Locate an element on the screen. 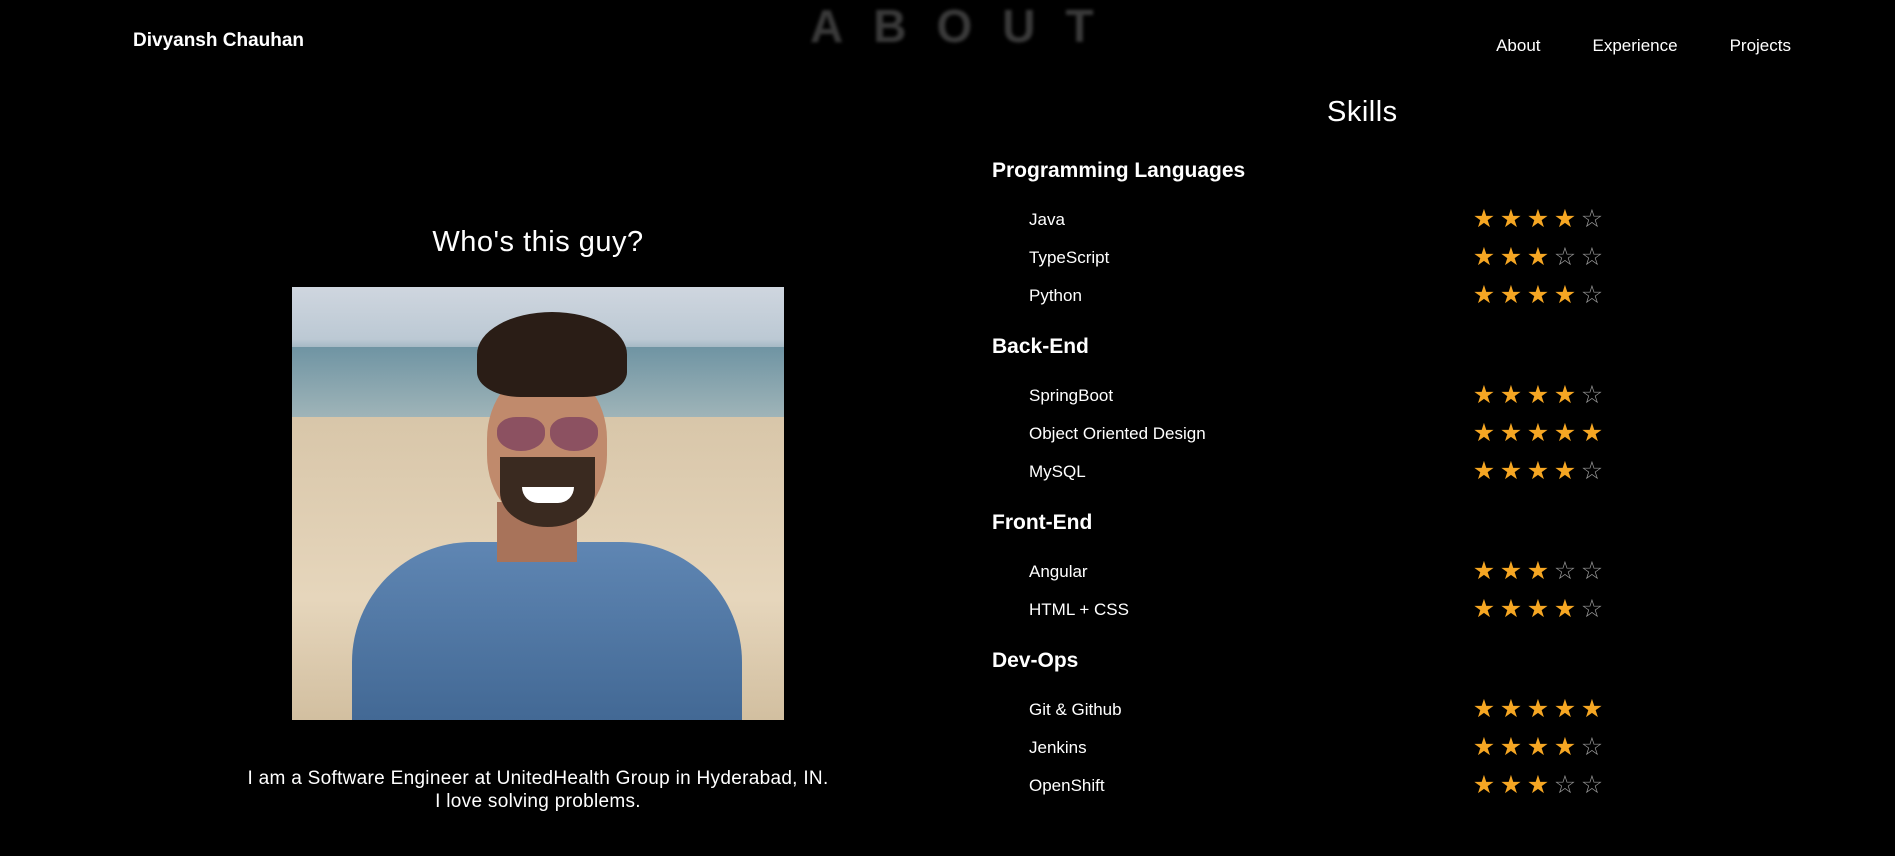  skill-row: TypeScript ★ ★ ★ ☆ ☆ is located at coordinates (1302, 261).